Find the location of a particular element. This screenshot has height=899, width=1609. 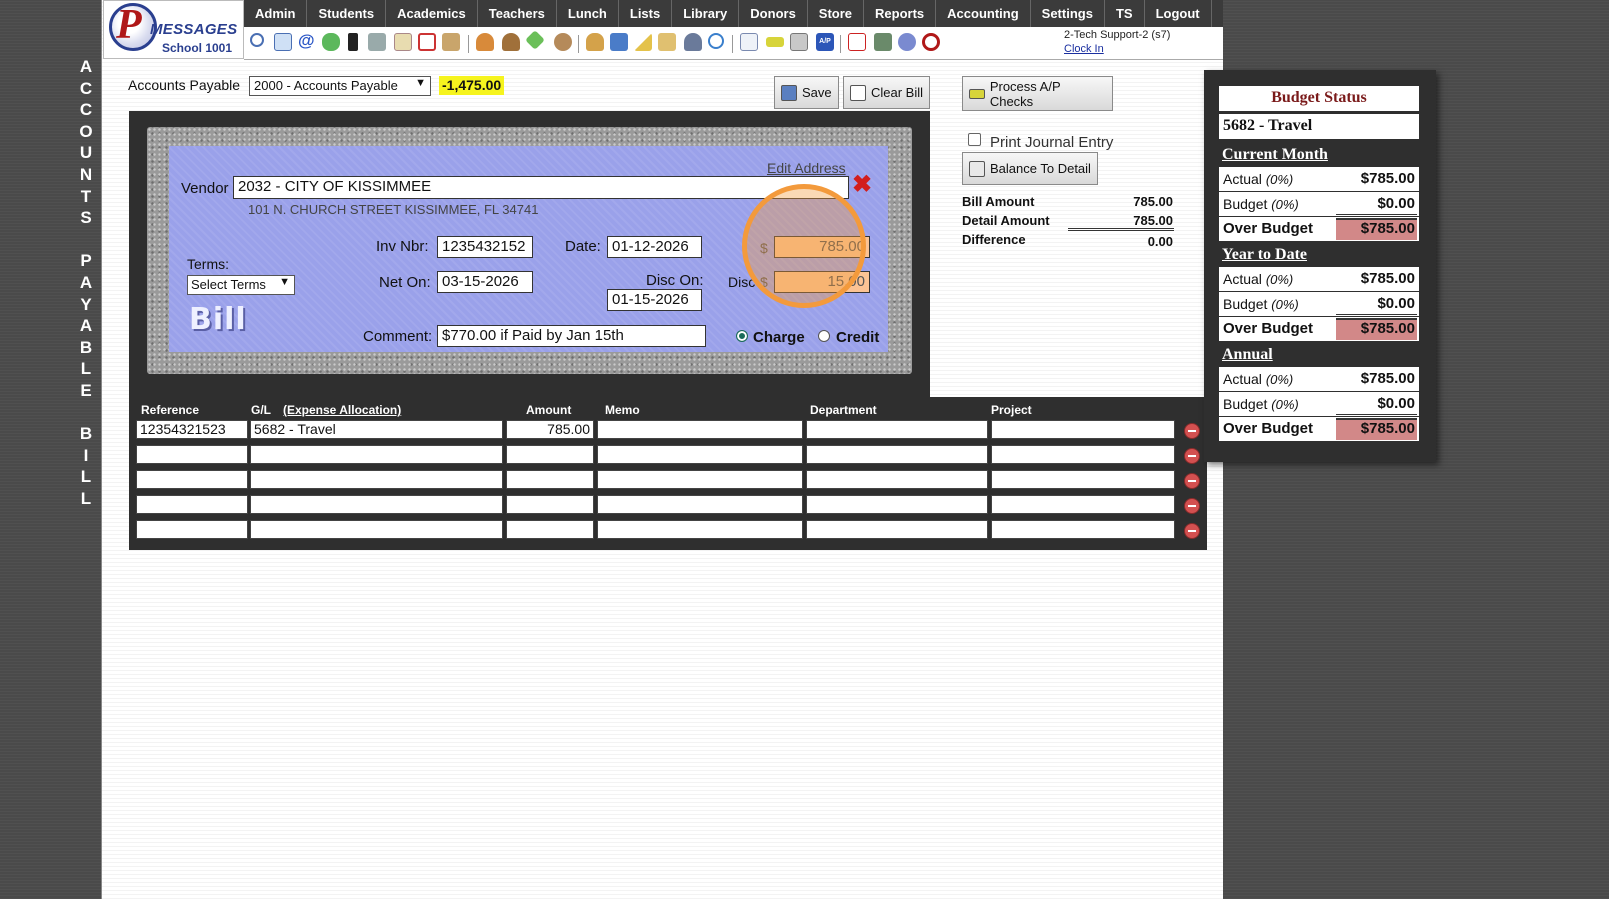

cash-icon is located at coordinates (883, 42).